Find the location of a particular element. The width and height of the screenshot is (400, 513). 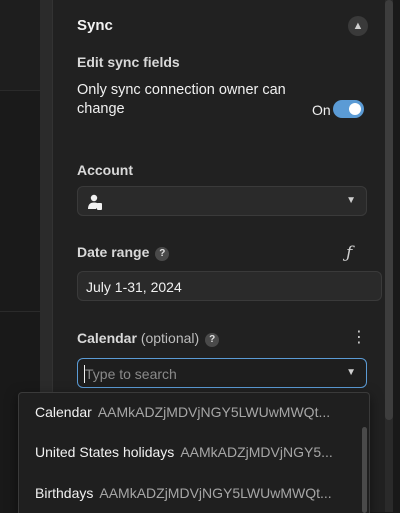

option-name: Calendar is located at coordinates (63, 412).